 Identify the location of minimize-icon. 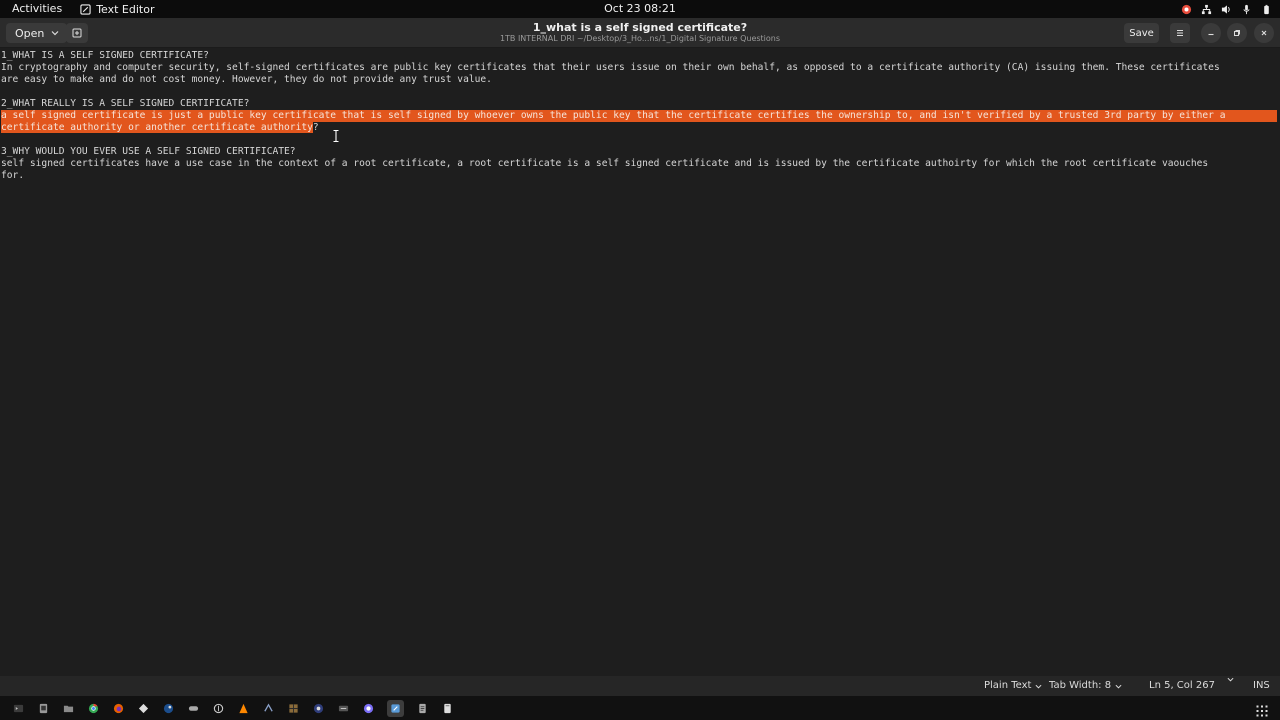
(1211, 34).